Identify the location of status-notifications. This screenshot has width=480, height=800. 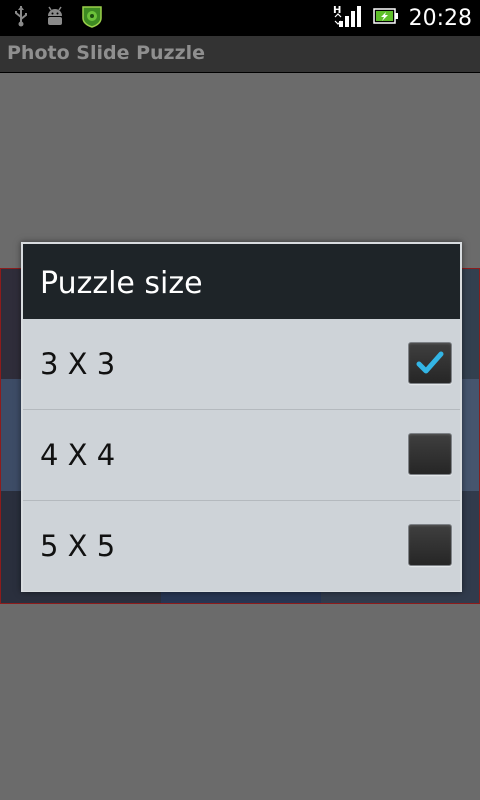
(58, 18).